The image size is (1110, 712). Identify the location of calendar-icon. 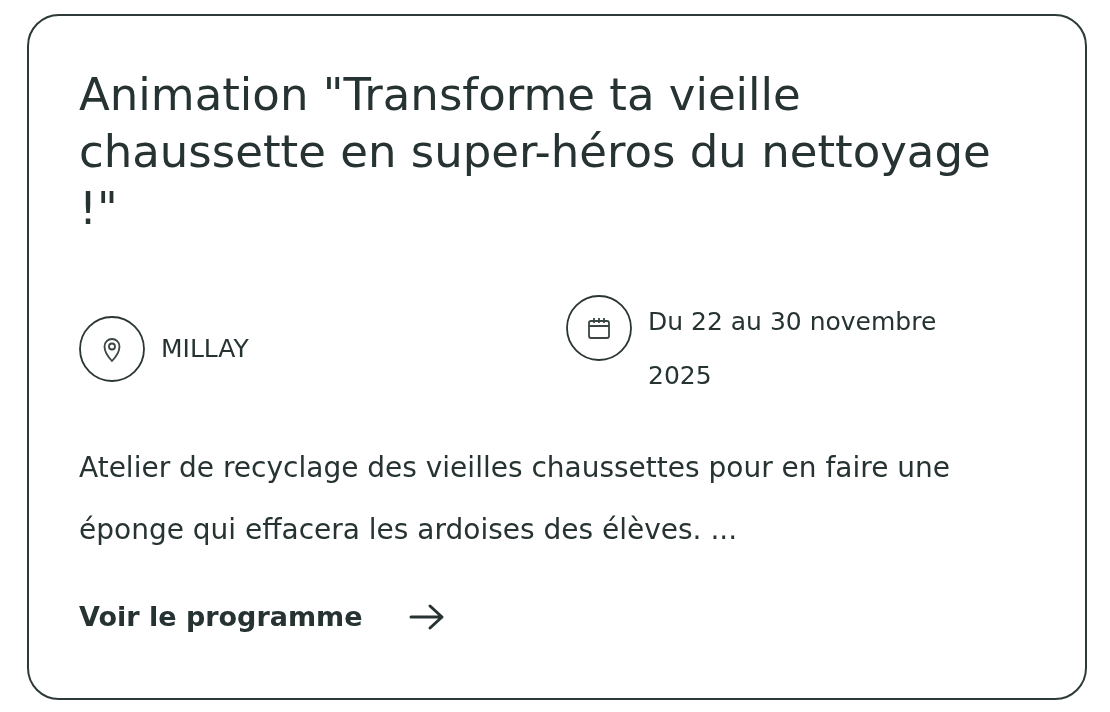
(599, 328).